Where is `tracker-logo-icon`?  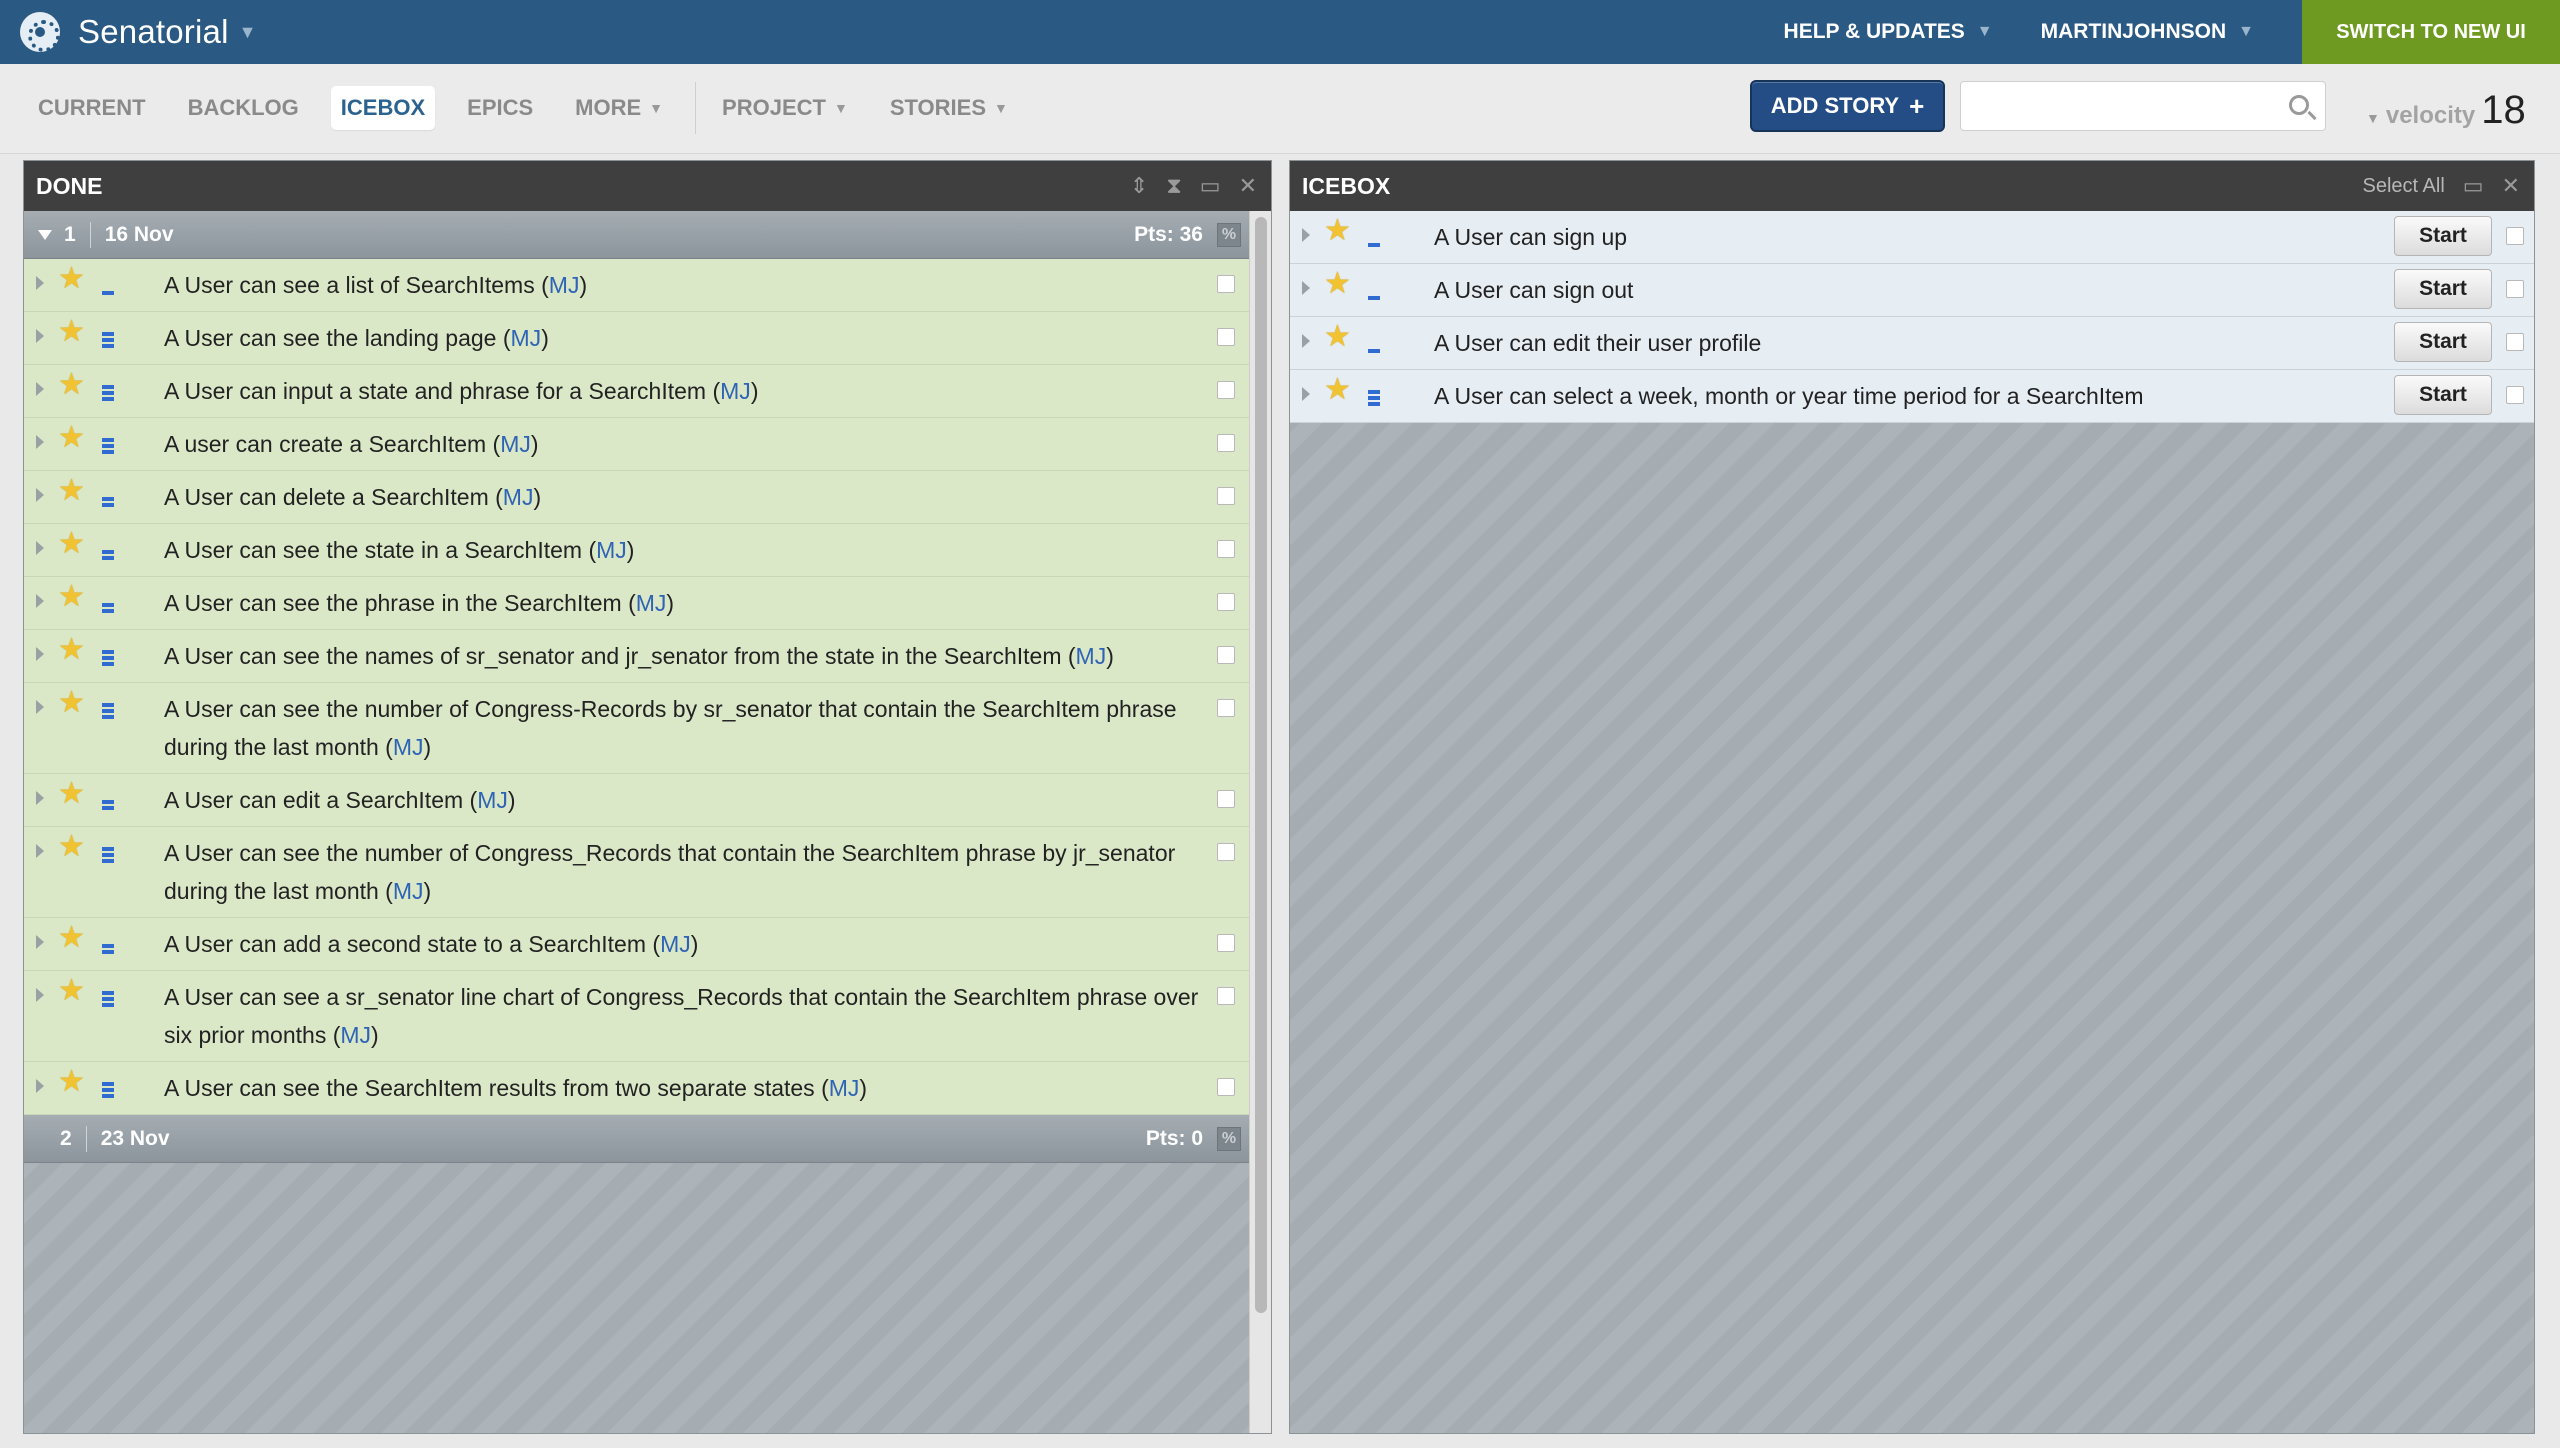 tracker-logo-icon is located at coordinates (40, 32).